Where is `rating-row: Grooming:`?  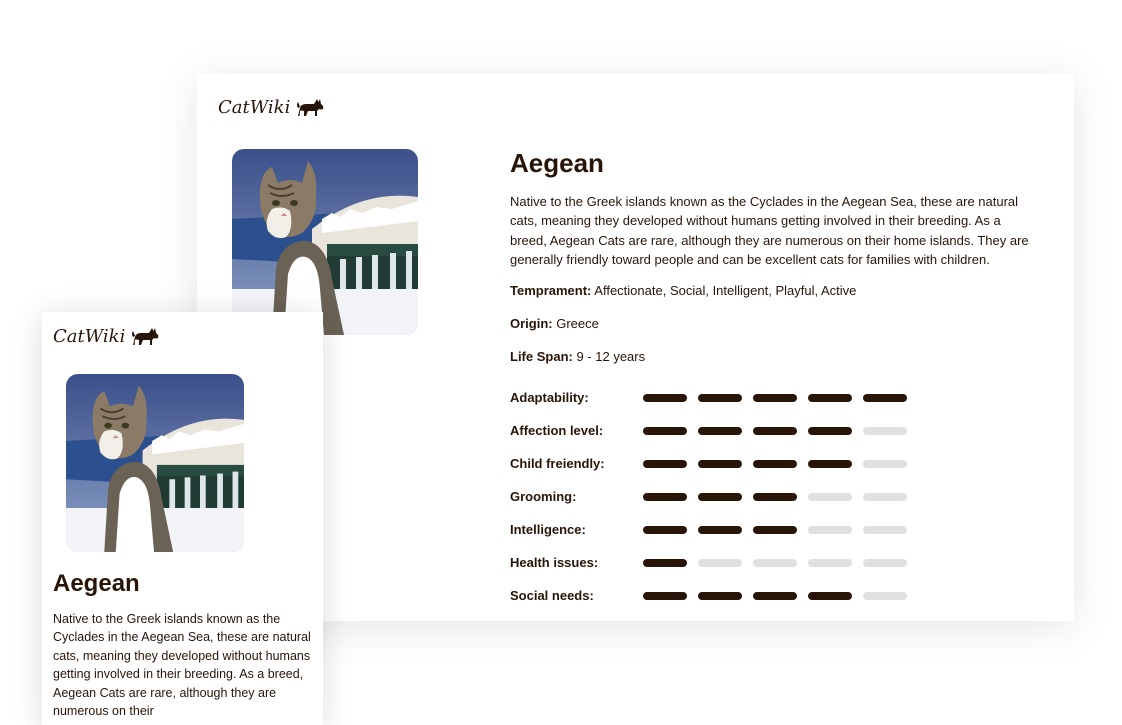
rating-row: Grooming: is located at coordinates (770, 496).